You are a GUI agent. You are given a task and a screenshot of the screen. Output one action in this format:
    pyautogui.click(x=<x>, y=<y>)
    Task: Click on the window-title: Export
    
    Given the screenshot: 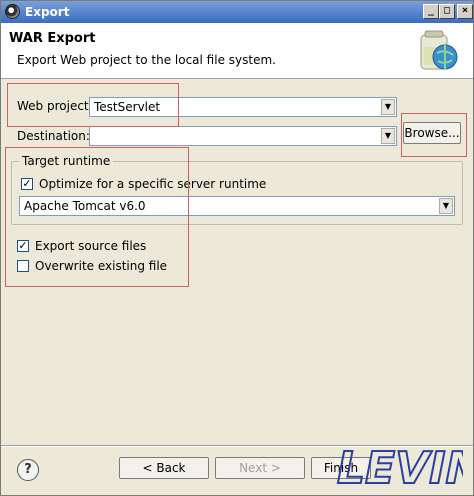 What is the action you would take?
    pyautogui.click(x=47, y=12)
    